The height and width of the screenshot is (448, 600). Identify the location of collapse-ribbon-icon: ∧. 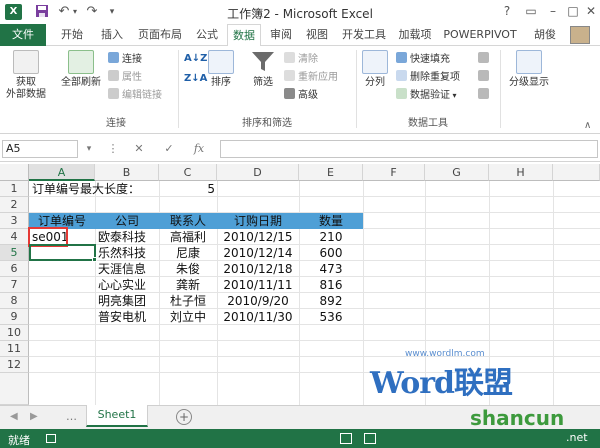
(587, 125).